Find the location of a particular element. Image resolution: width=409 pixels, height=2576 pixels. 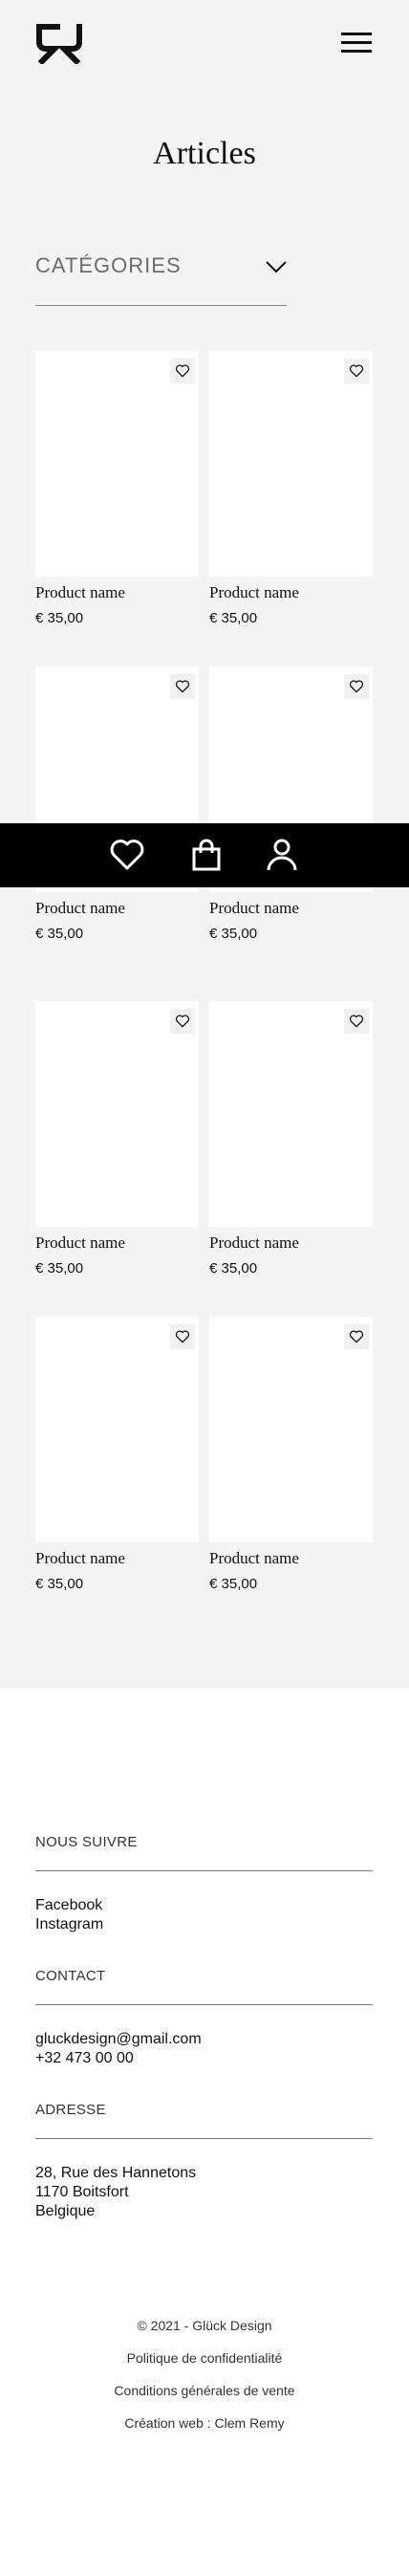

menu-button is located at coordinates (356, 42).